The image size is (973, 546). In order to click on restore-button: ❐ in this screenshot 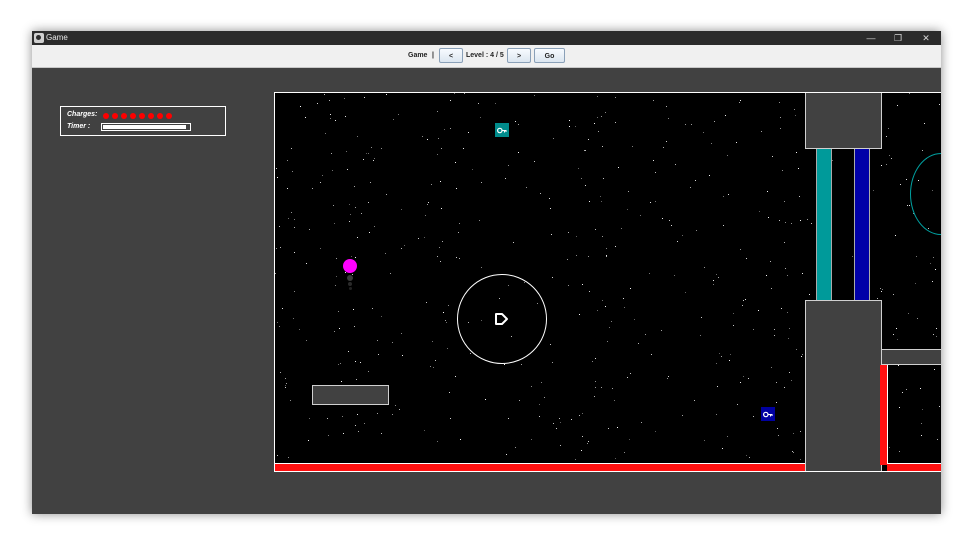, I will do `click(898, 38)`.